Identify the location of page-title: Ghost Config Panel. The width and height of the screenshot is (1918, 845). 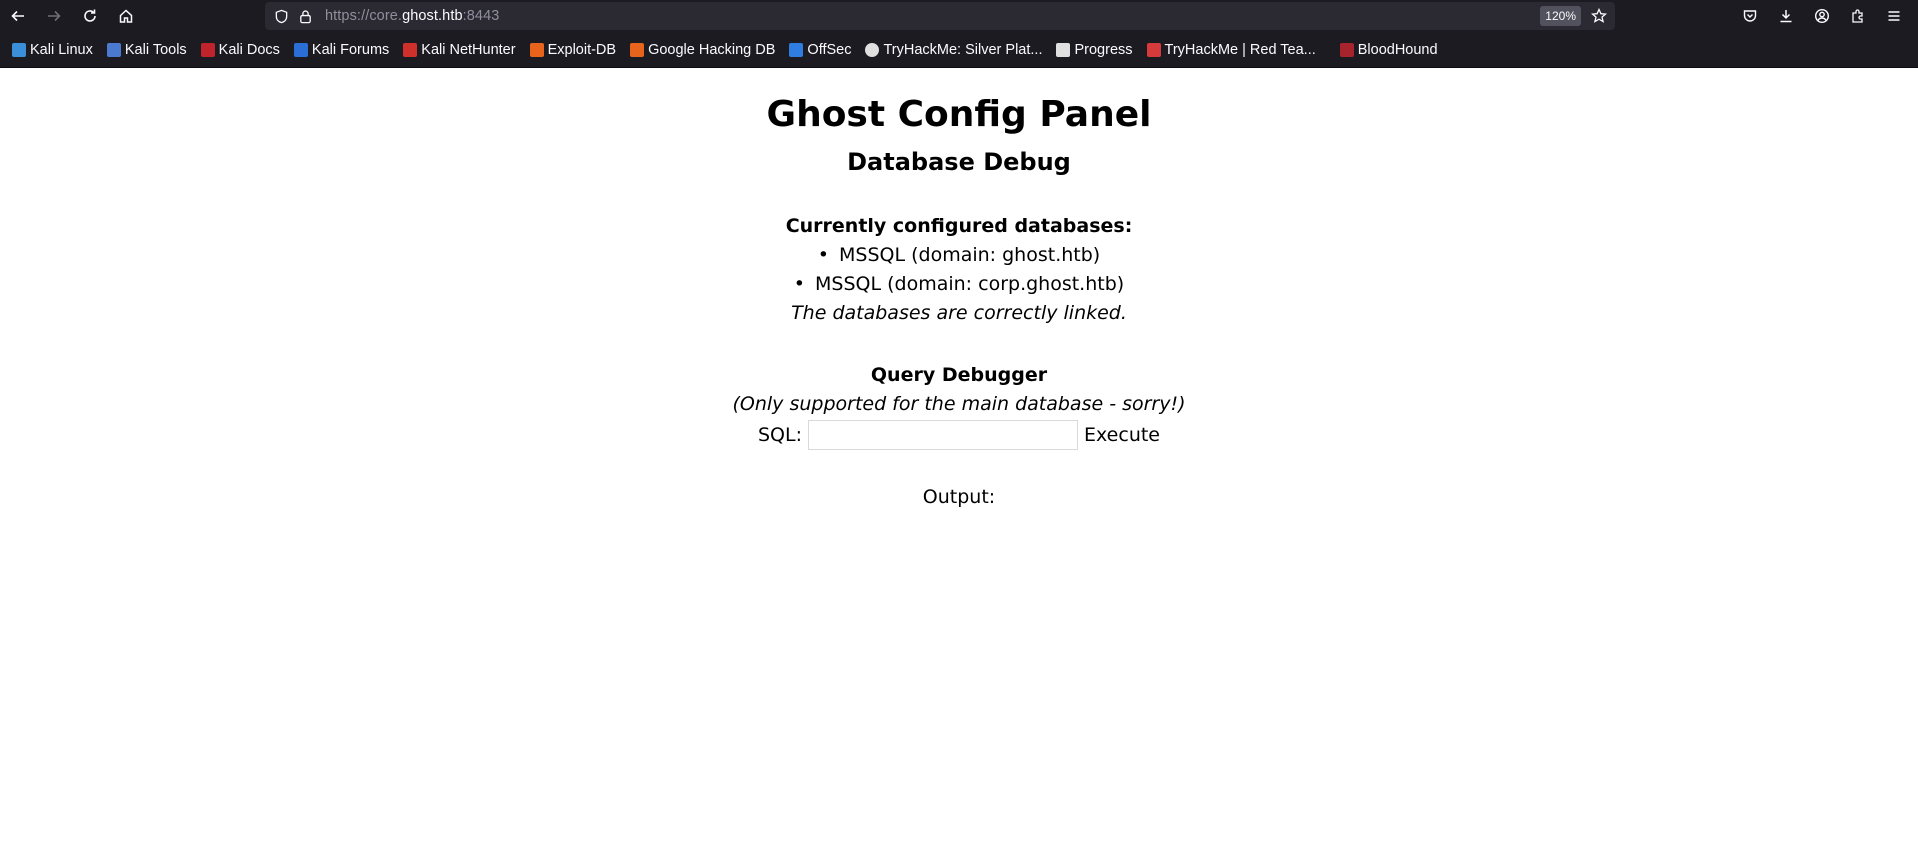
(959, 114).